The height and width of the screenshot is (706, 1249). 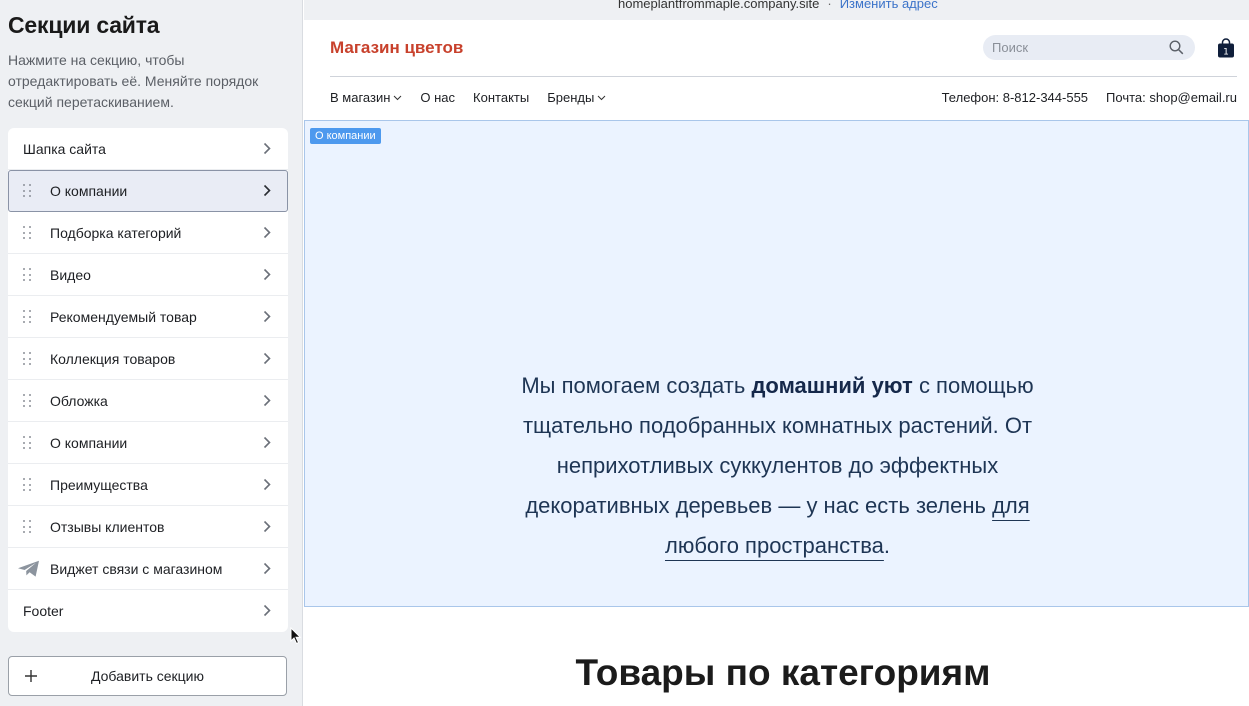 I want to click on section-item-about: О компании, so click(x=148, y=191).